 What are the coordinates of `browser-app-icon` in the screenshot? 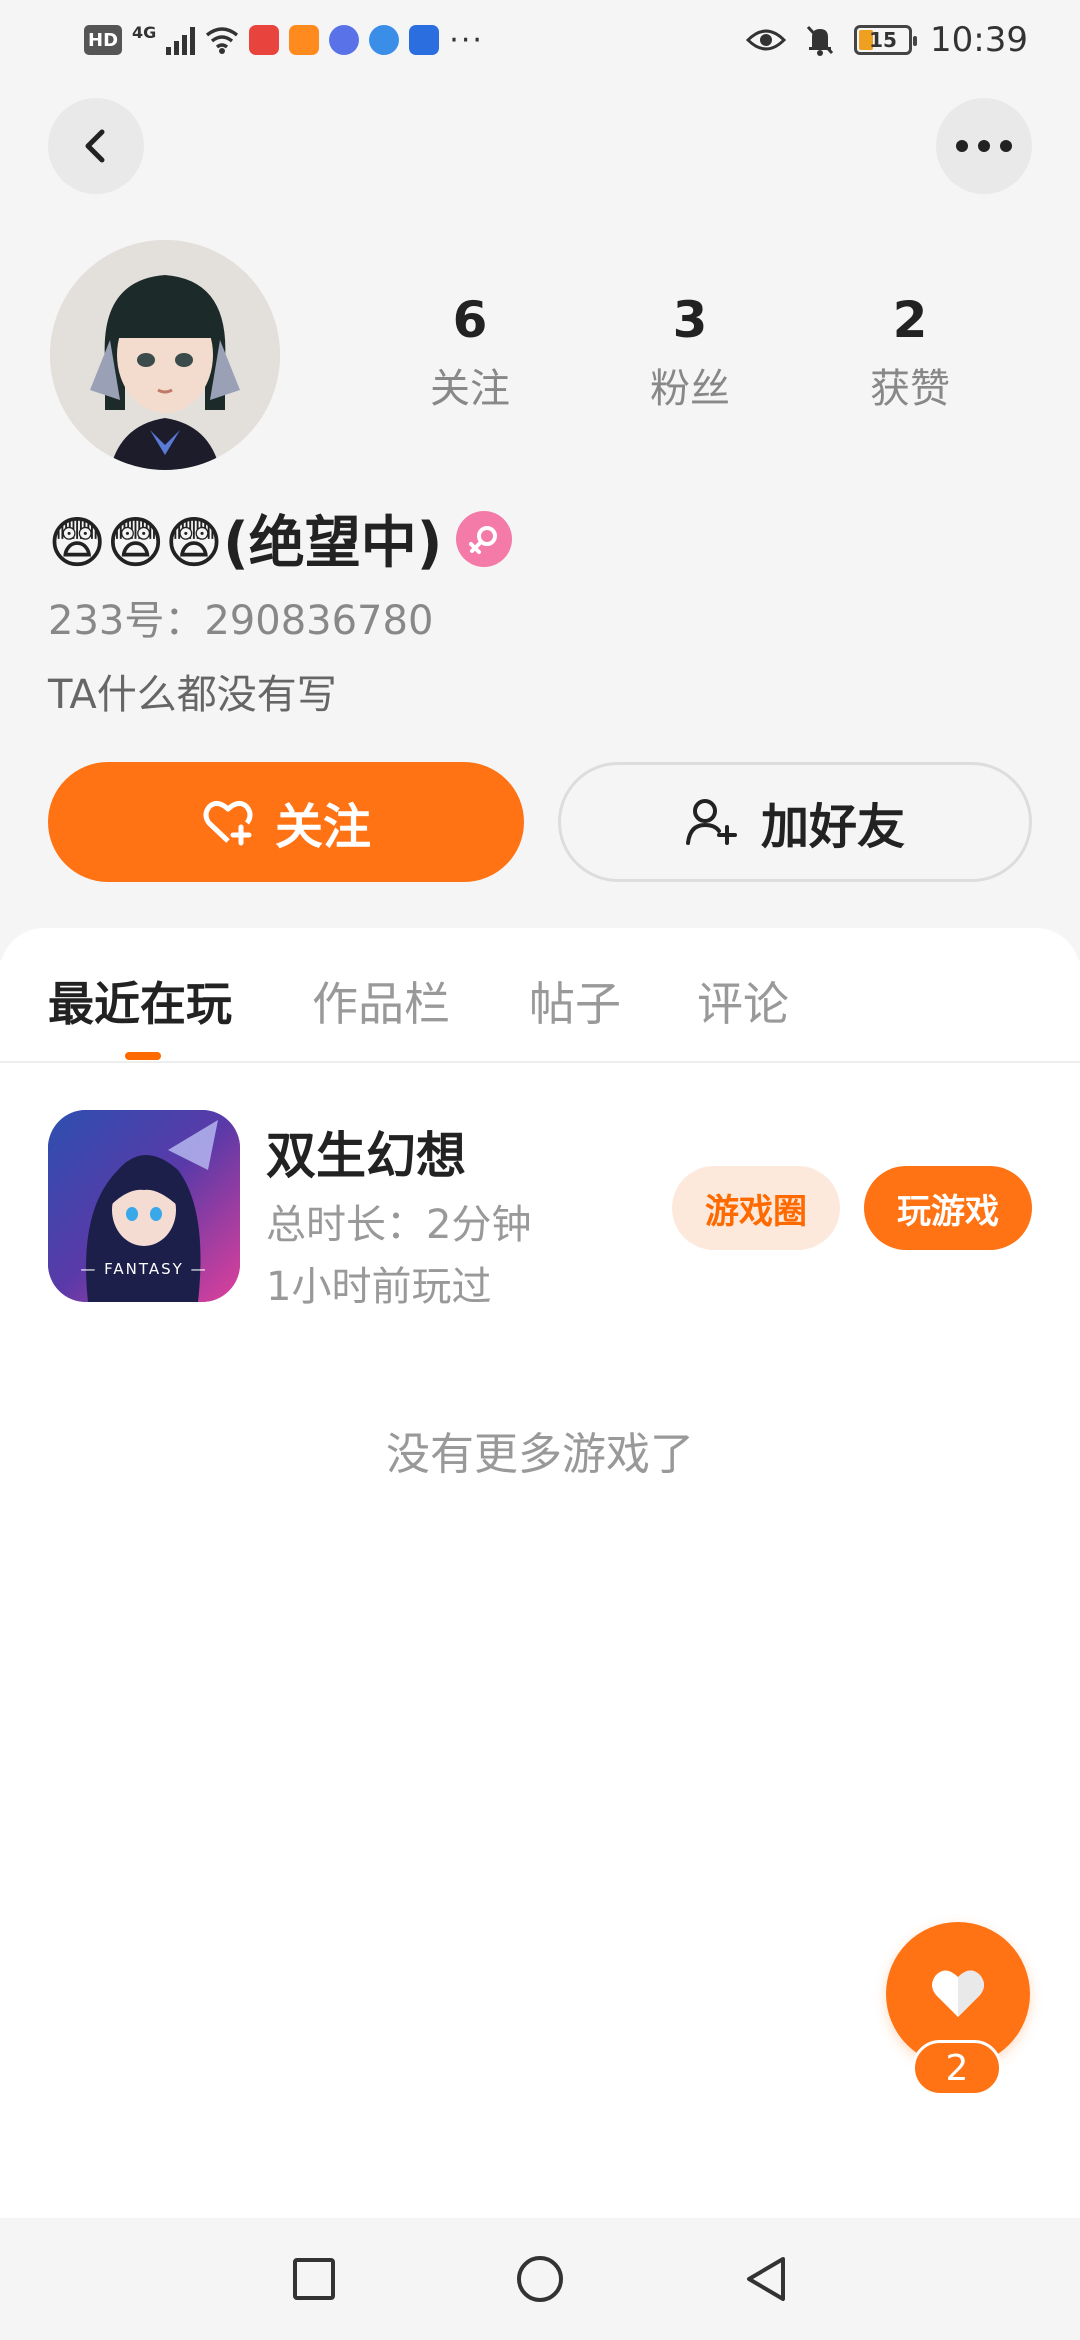 It's located at (384, 40).